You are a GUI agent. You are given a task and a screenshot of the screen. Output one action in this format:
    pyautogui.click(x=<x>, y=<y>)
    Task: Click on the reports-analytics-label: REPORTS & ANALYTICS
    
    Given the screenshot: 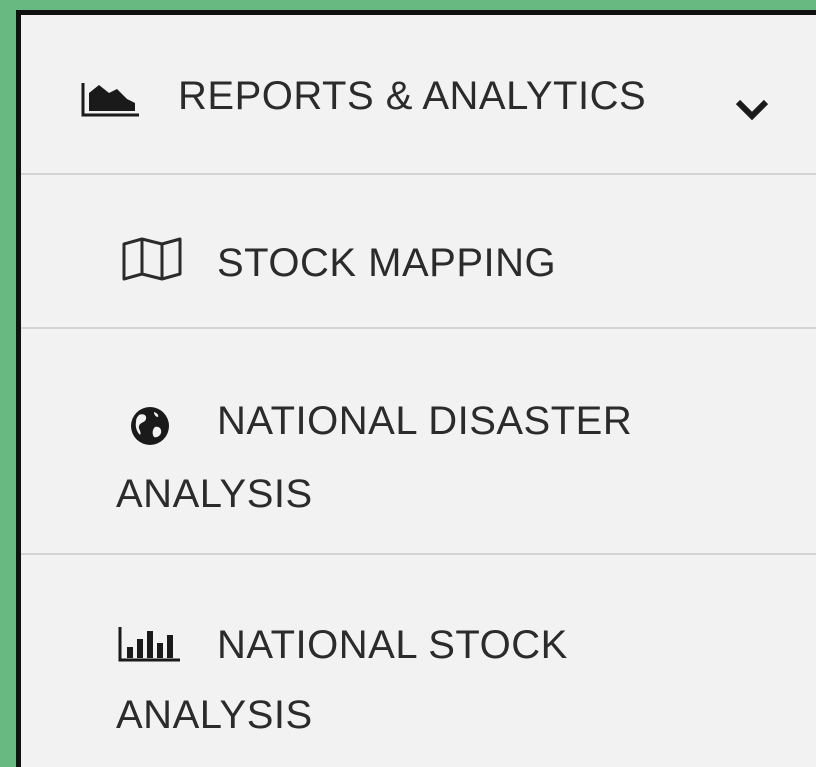 What is the action you would take?
    pyautogui.click(x=412, y=96)
    